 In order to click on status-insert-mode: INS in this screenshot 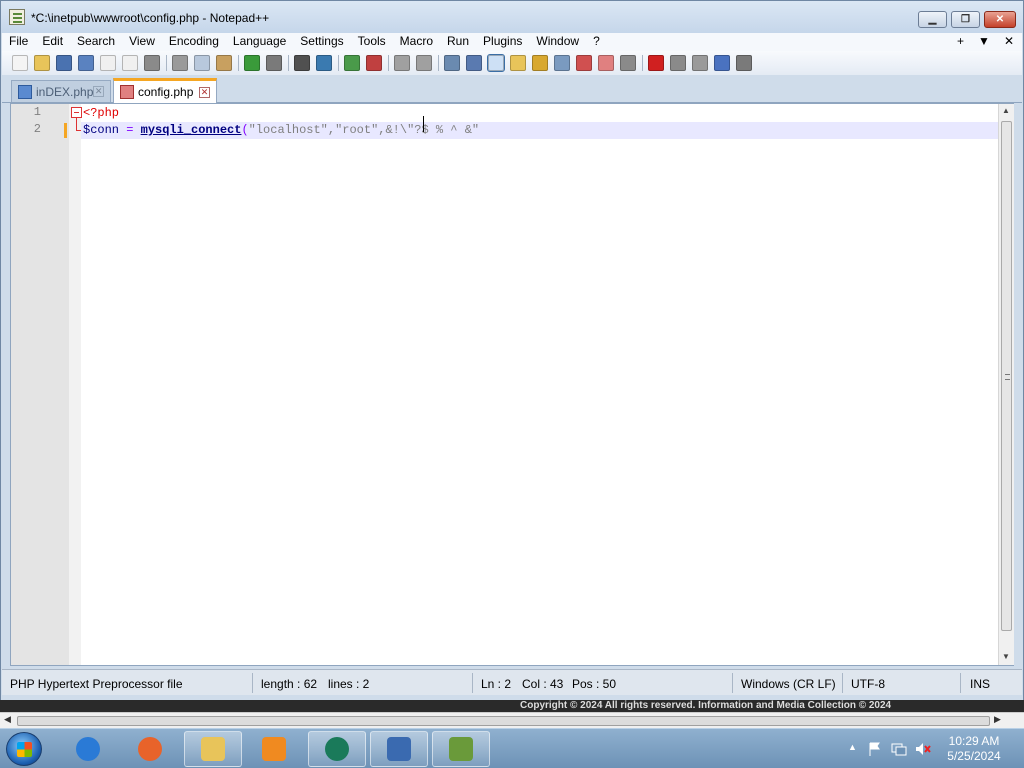, I will do `click(980, 684)`.